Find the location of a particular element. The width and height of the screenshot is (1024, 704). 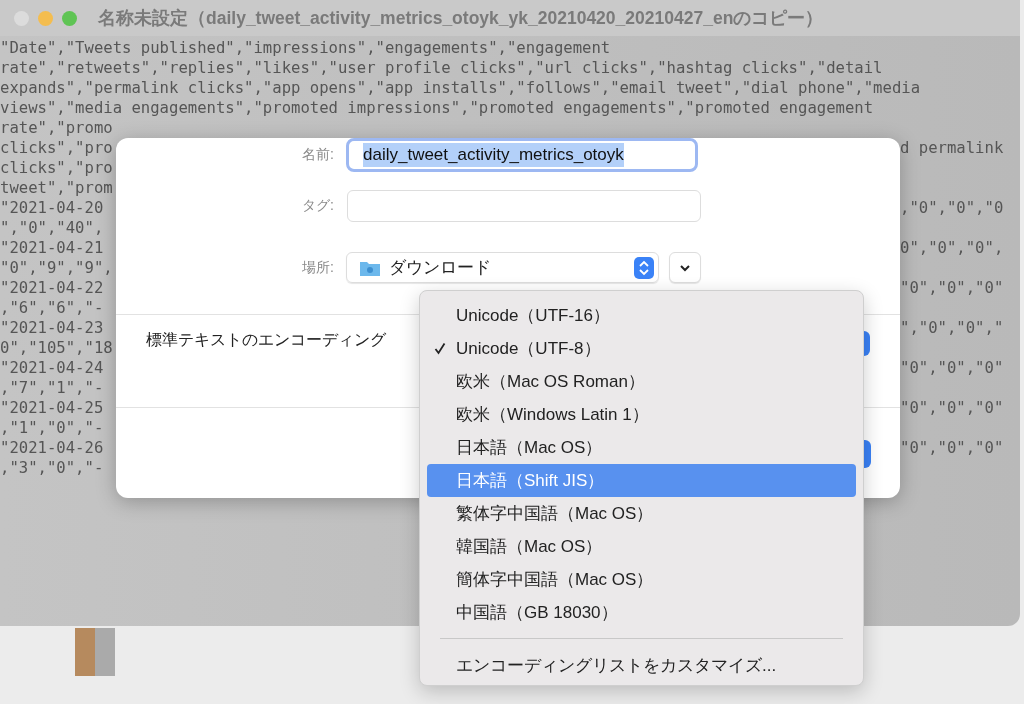

text-line: ,"3","0","- is located at coordinates (52, 468).